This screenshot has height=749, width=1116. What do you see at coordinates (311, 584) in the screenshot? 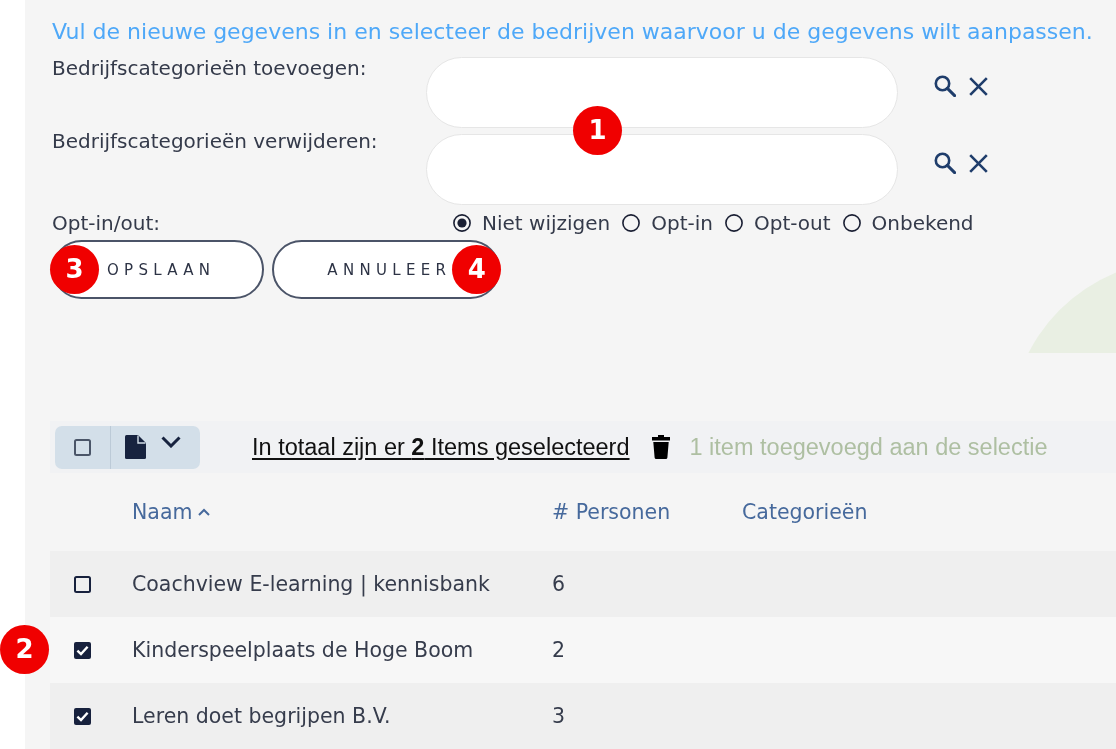
I see `table-cell: Coachview E-learning | kennisbank` at bounding box center [311, 584].